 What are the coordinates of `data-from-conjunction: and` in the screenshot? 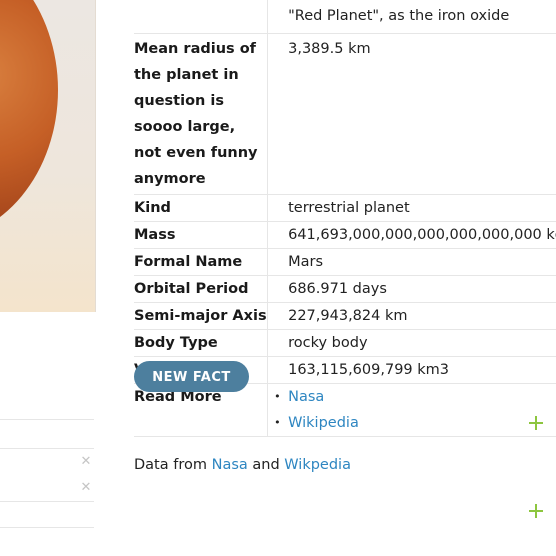 It's located at (266, 465).